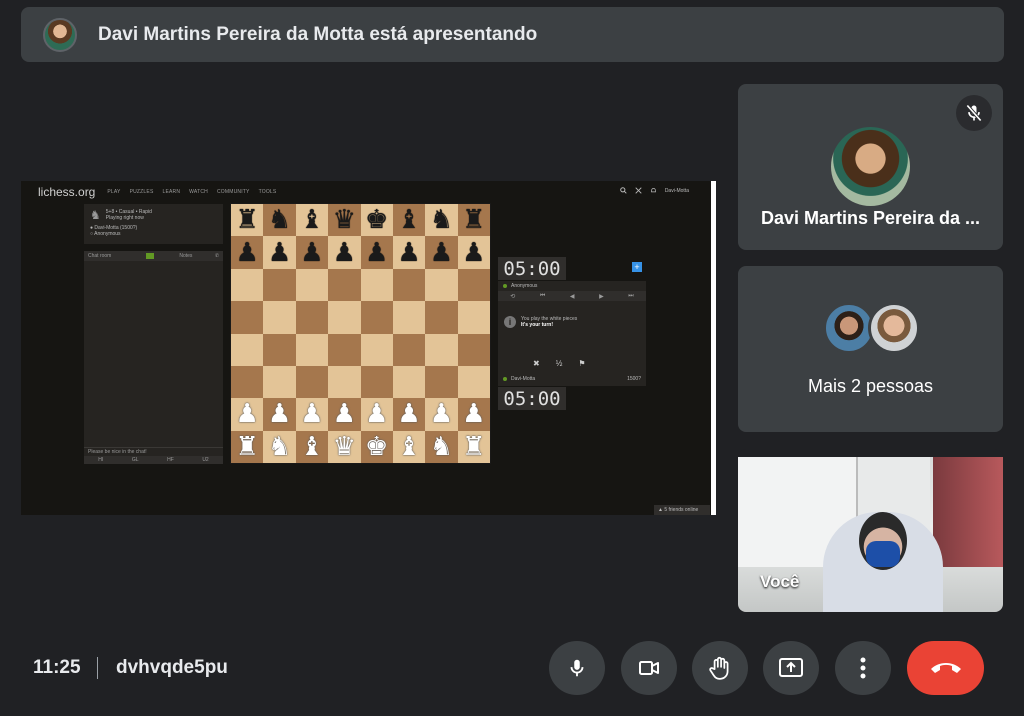 This screenshot has height=716, width=1024. What do you see at coordinates (117, 256) in the screenshot?
I see `tab-chat-room: Chat room` at bounding box center [117, 256].